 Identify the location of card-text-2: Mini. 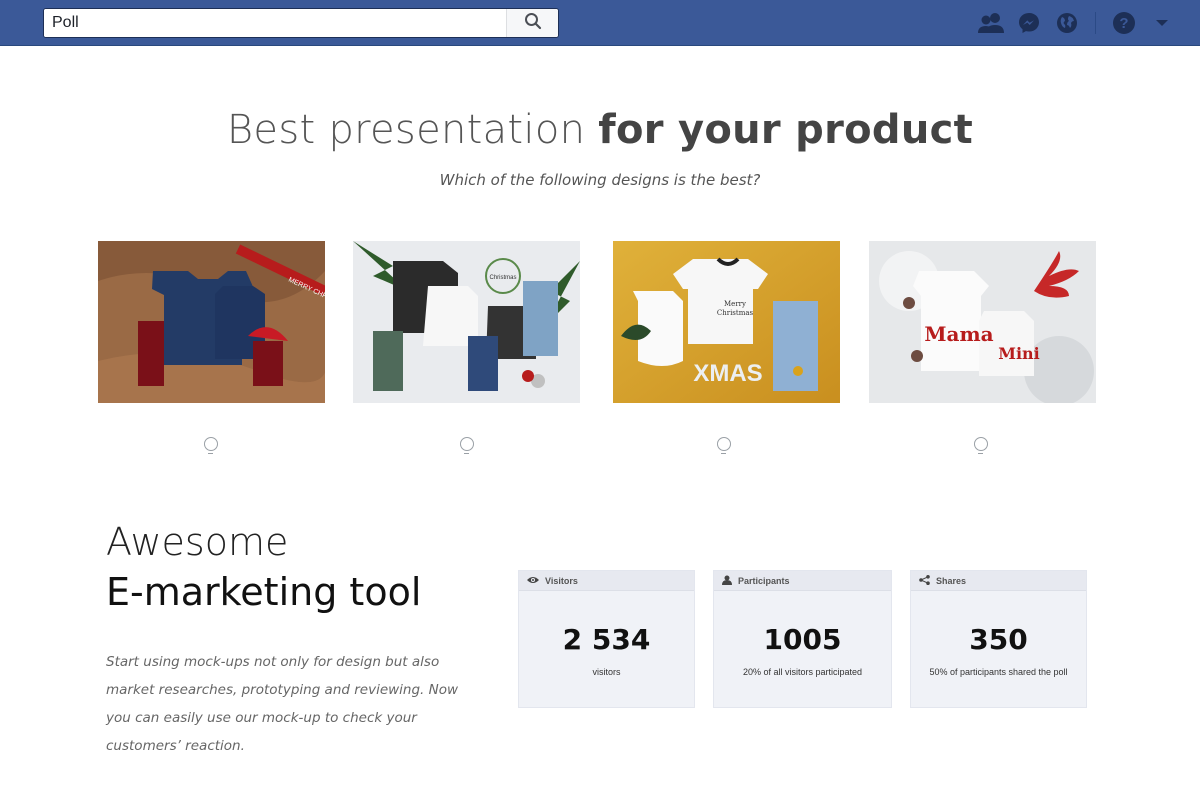
(1019, 353).